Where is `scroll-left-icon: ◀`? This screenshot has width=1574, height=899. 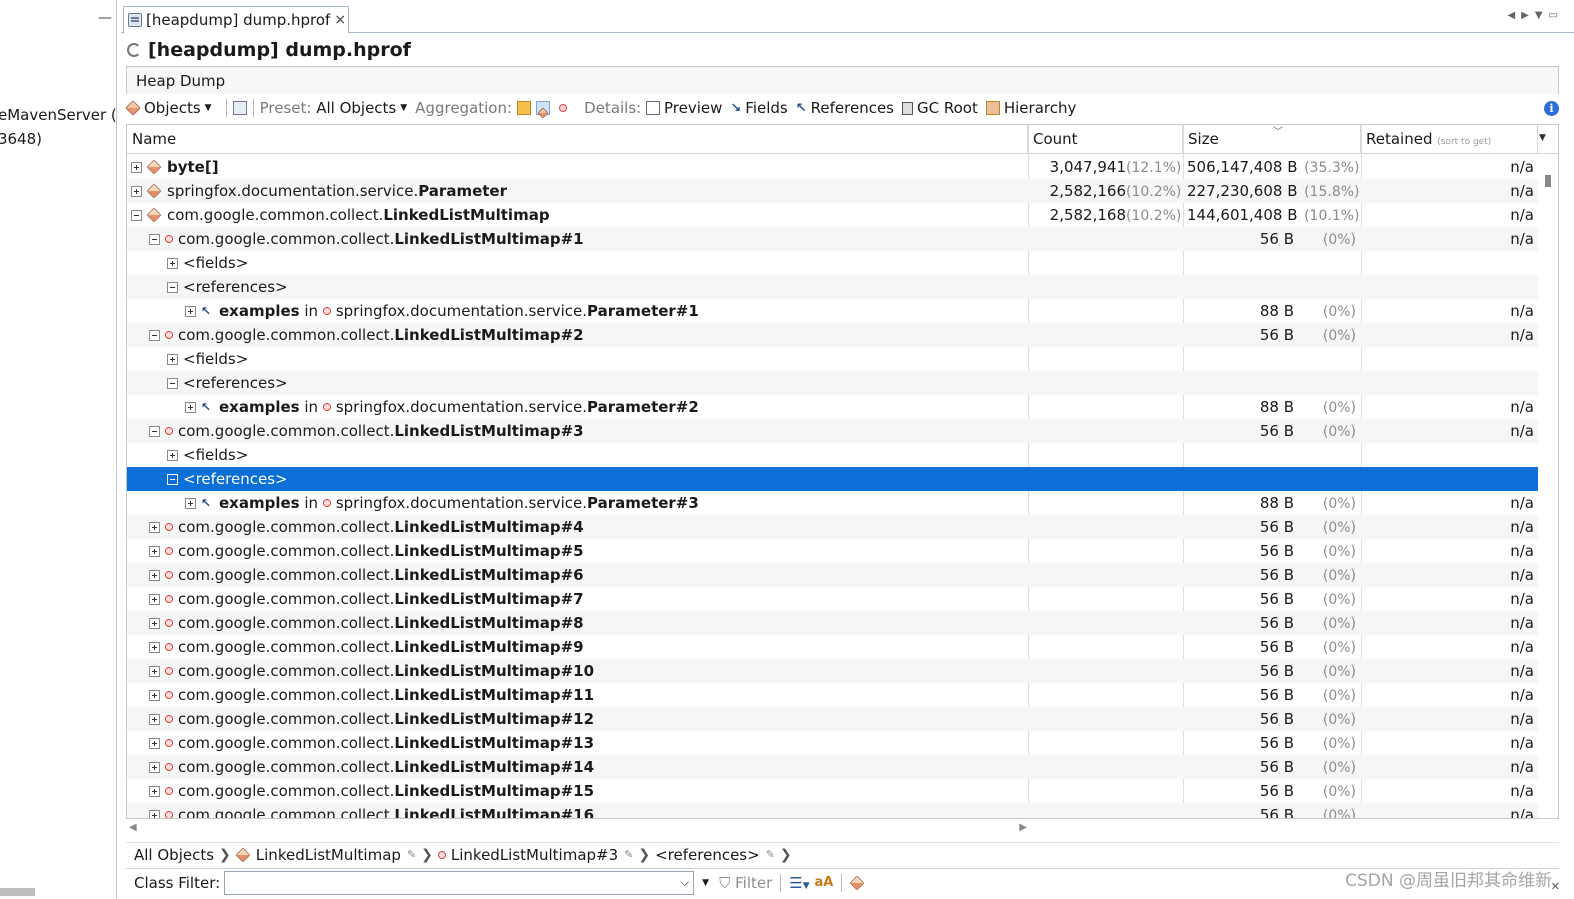
scroll-left-icon: ◀ is located at coordinates (133, 827).